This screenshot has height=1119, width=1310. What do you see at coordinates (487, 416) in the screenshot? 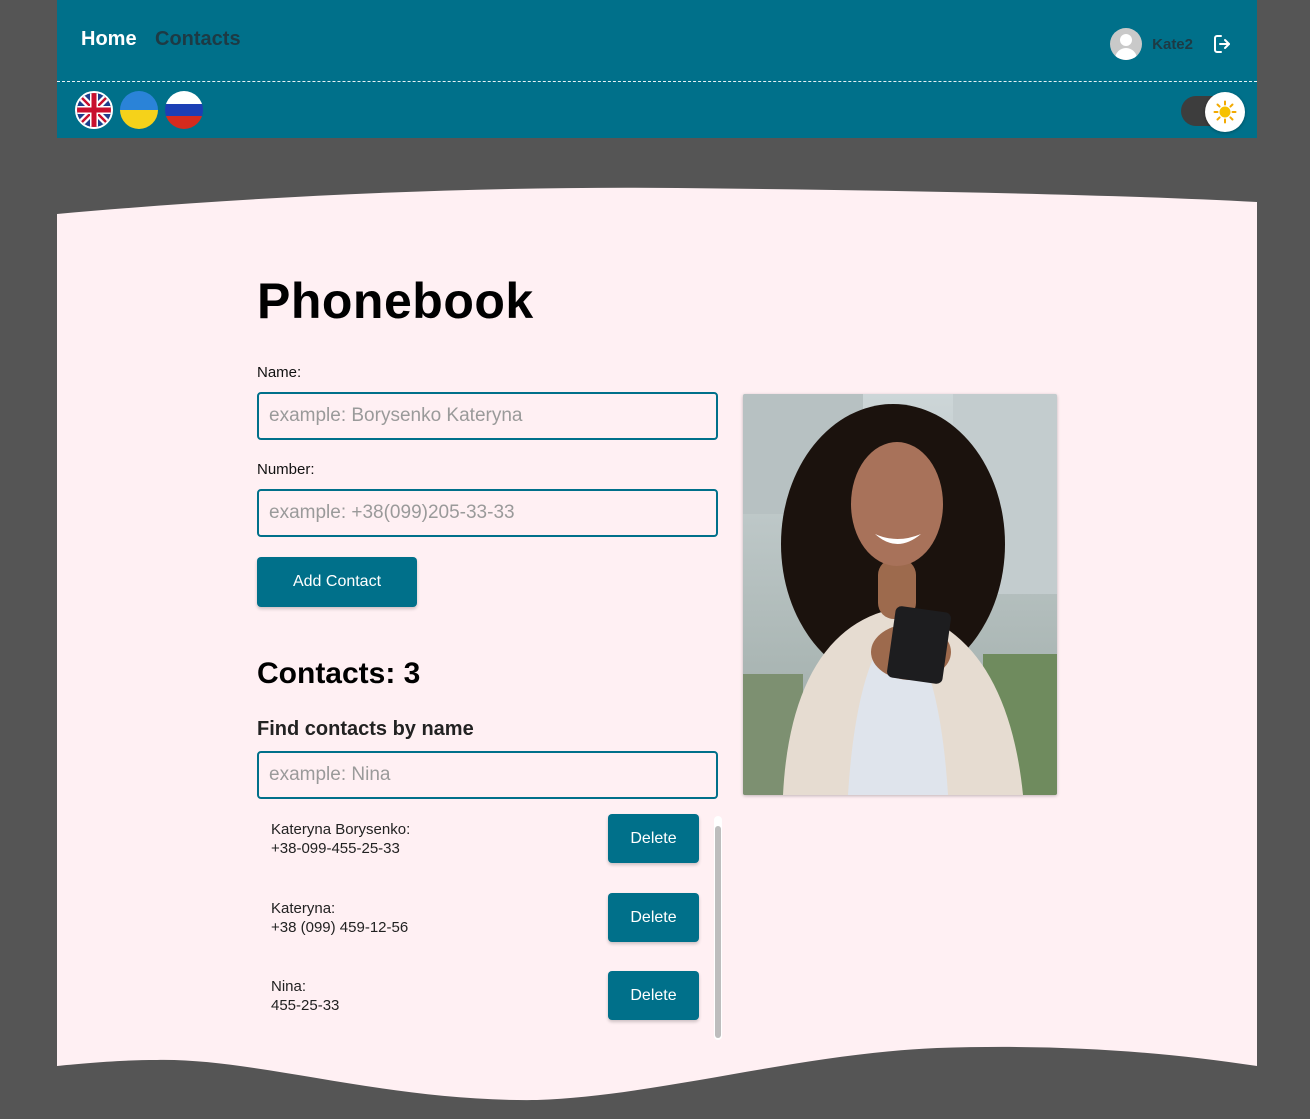
I see `name-input` at bounding box center [487, 416].